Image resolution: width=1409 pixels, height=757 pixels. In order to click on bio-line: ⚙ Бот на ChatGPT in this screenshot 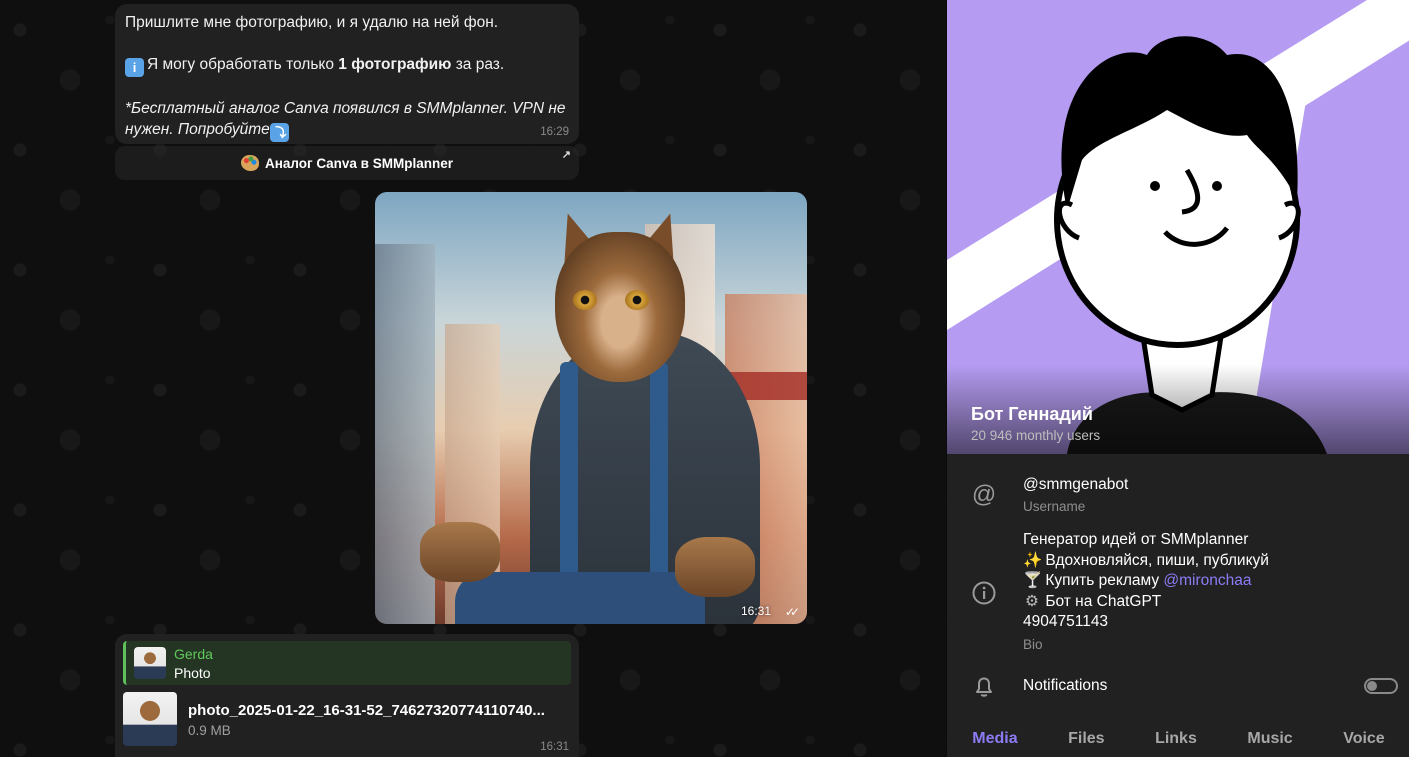, I will do `click(1146, 602)`.